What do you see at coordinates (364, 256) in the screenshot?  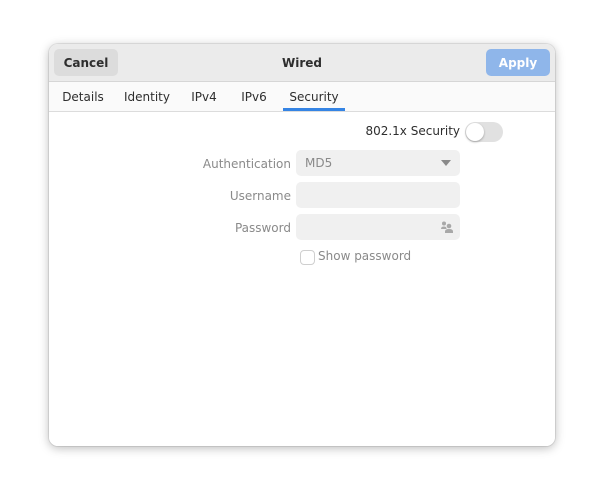 I see `show-password-label: Show password` at bounding box center [364, 256].